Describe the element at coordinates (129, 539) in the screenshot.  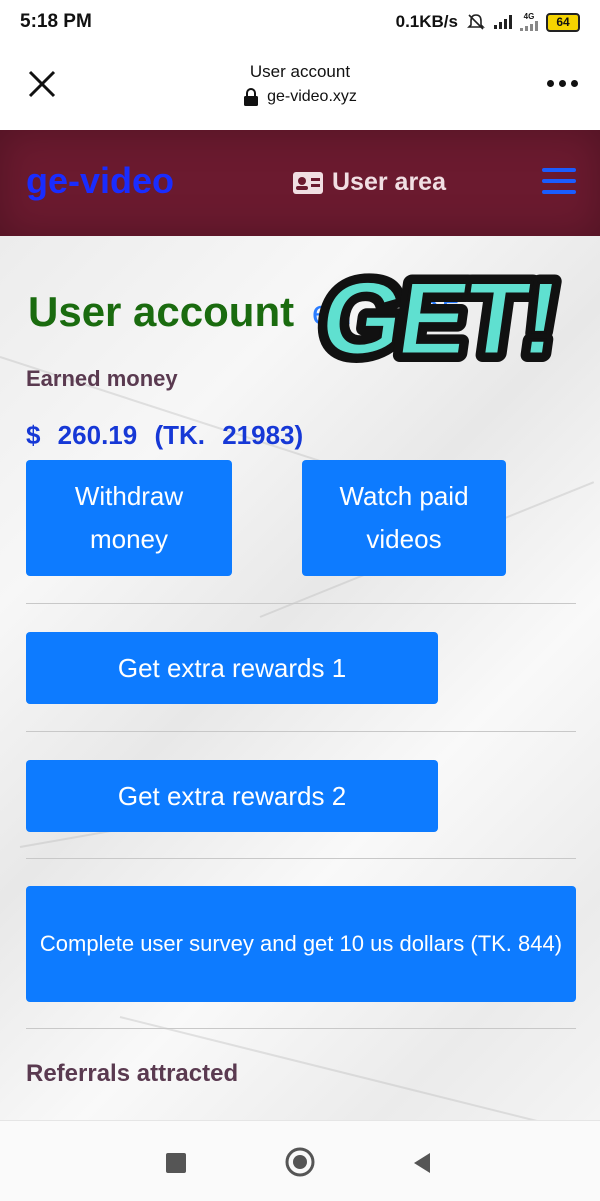
I see `withdraw-money-label-2: money` at that location.